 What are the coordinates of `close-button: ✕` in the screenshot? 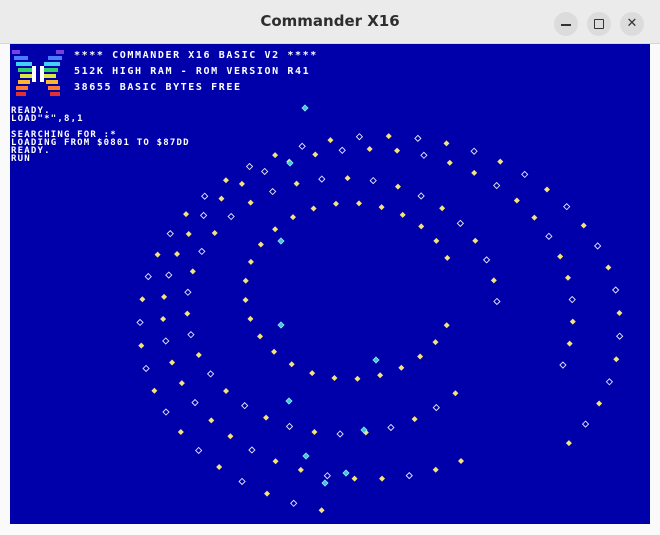 It's located at (632, 24).